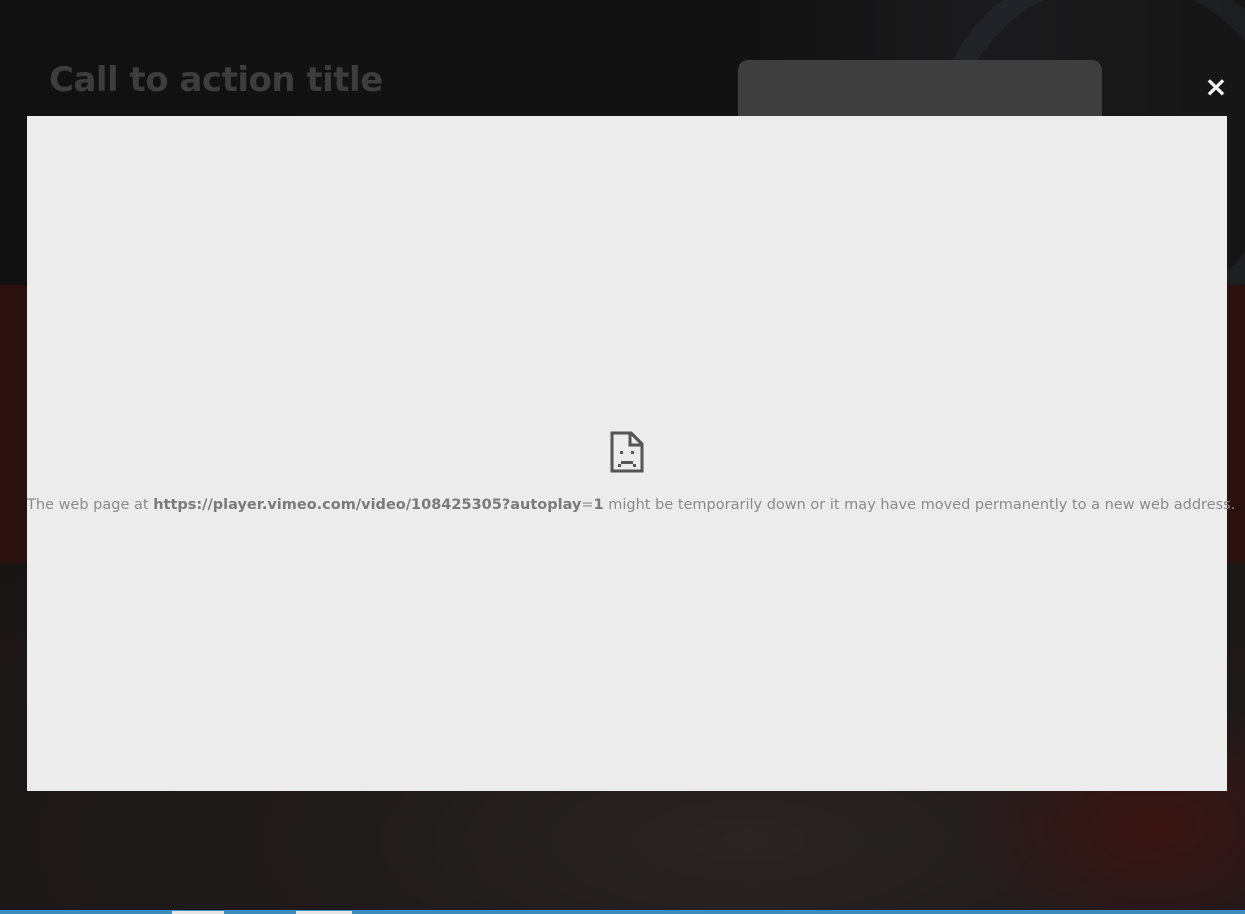  Describe the element at coordinates (587, 505) in the screenshot. I see `error-url-eq: =` at that location.